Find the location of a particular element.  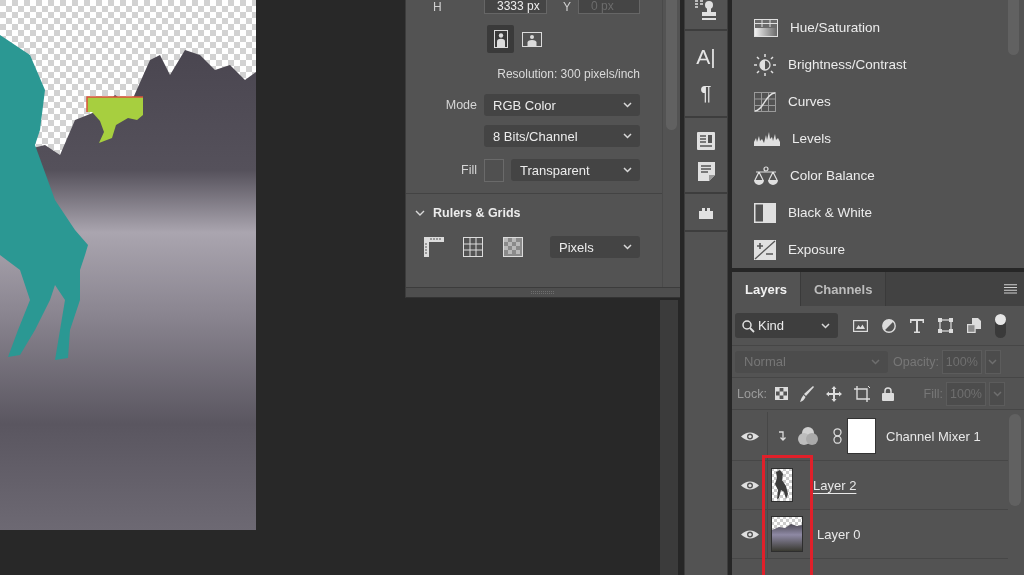

grip-icon is located at coordinates (543, 292).